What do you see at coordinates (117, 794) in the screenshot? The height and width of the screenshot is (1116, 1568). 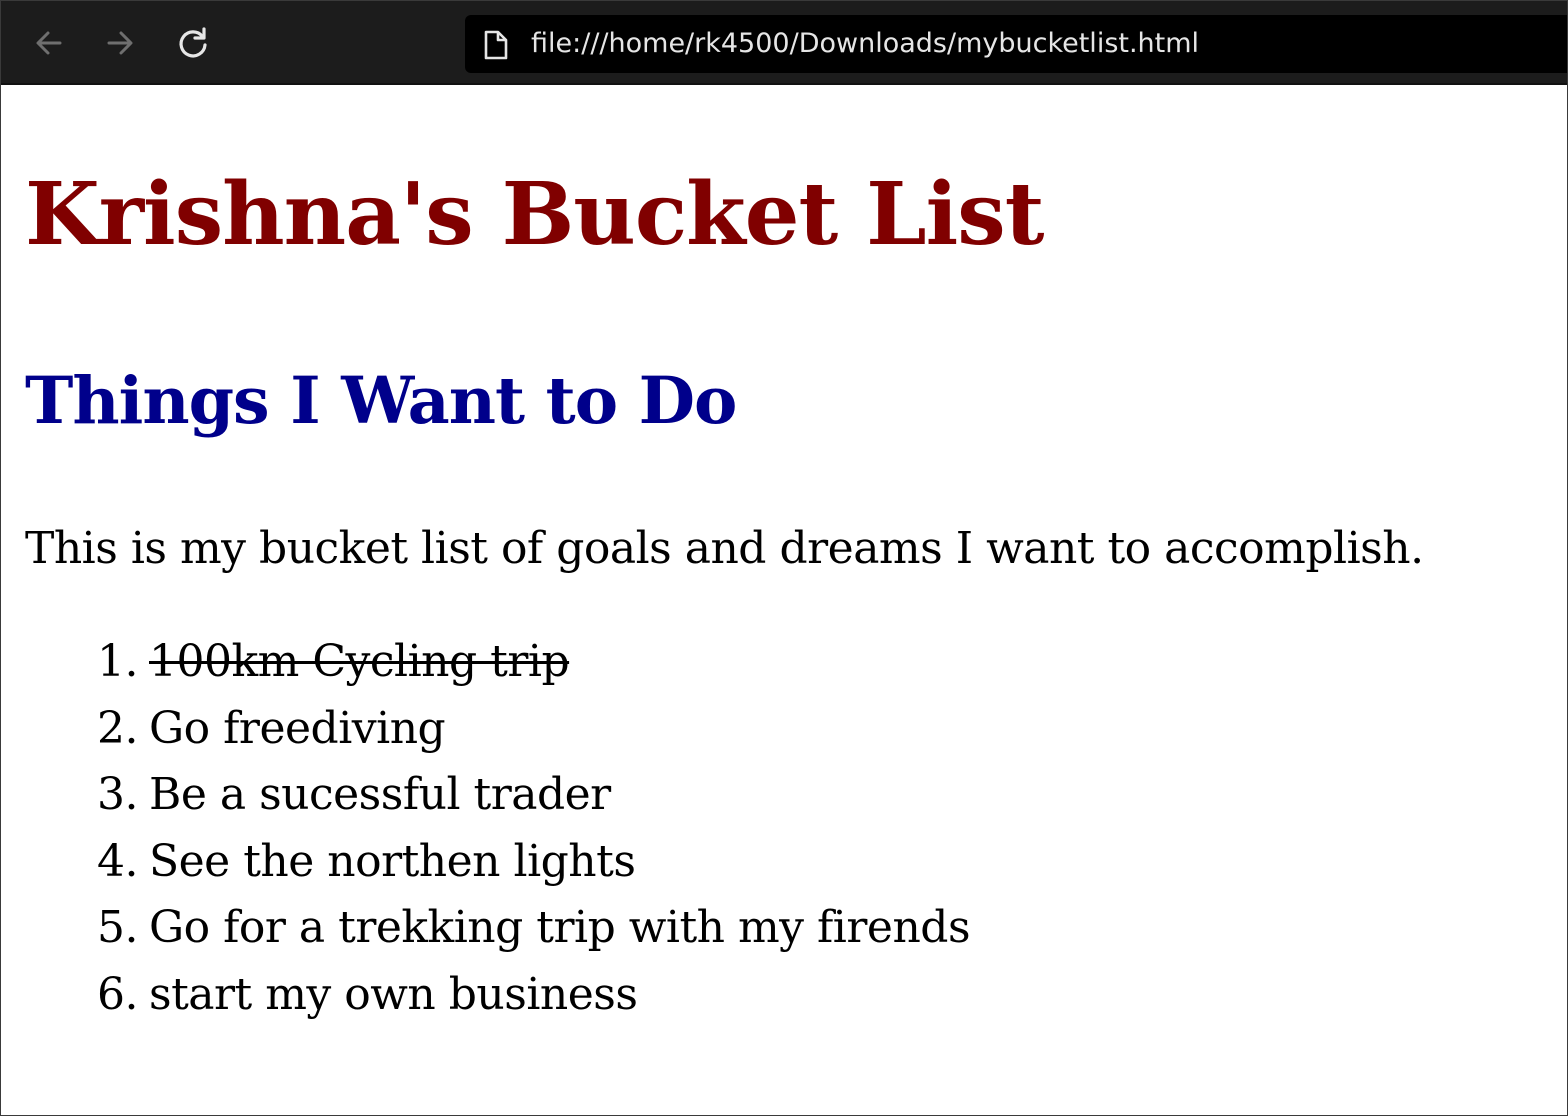 I see `list-item-number: 3.` at bounding box center [117, 794].